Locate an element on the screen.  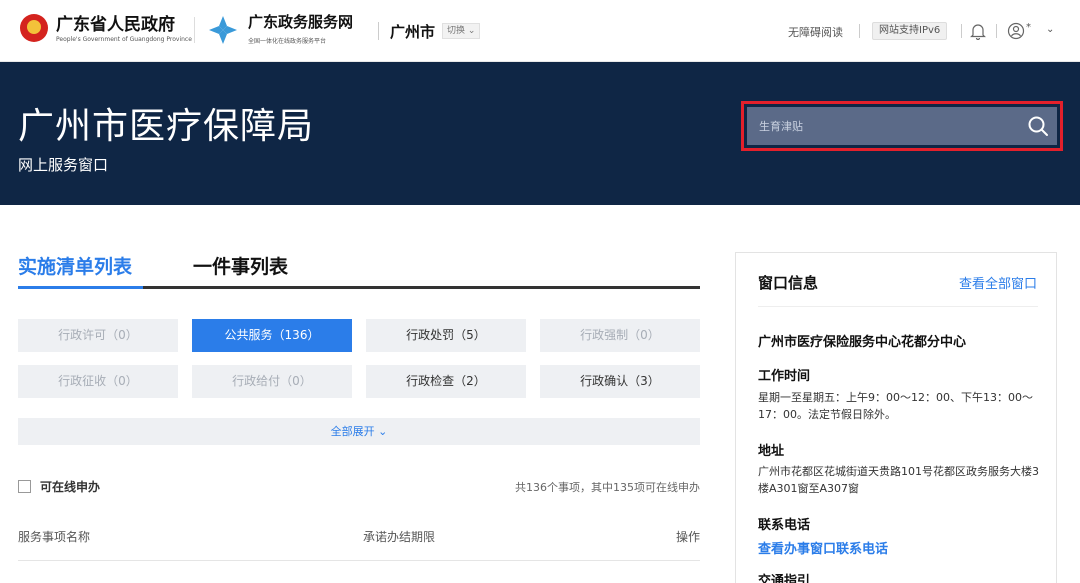
phone-title: 联系电话 is located at coordinates (784, 525).